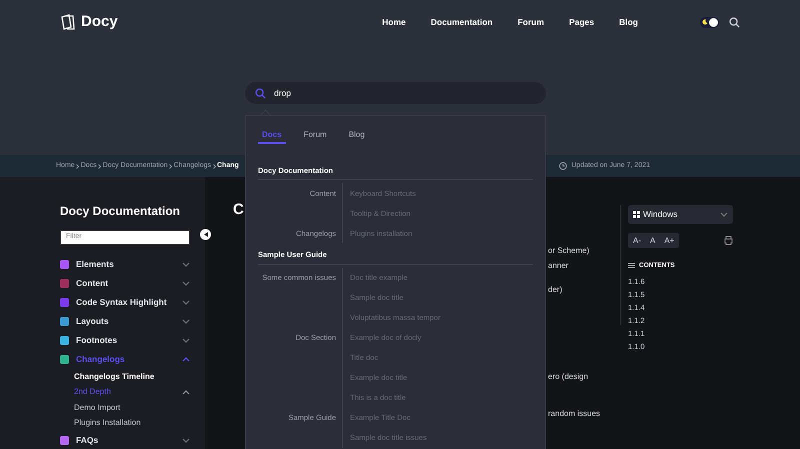 The width and height of the screenshot is (800, 449). What do you see at coordinates (461, 22) in the screenshot?
I see `nav-link: Documentation` at bounding box center [461, 22].